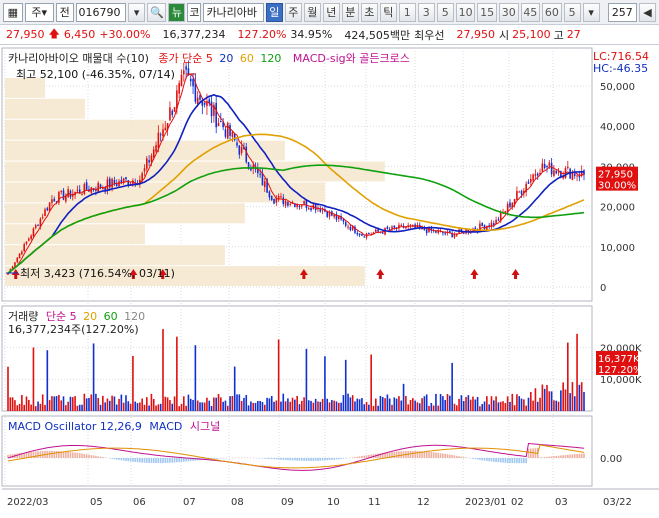  I want to click on period-tick: 틱, so click(388, 12).